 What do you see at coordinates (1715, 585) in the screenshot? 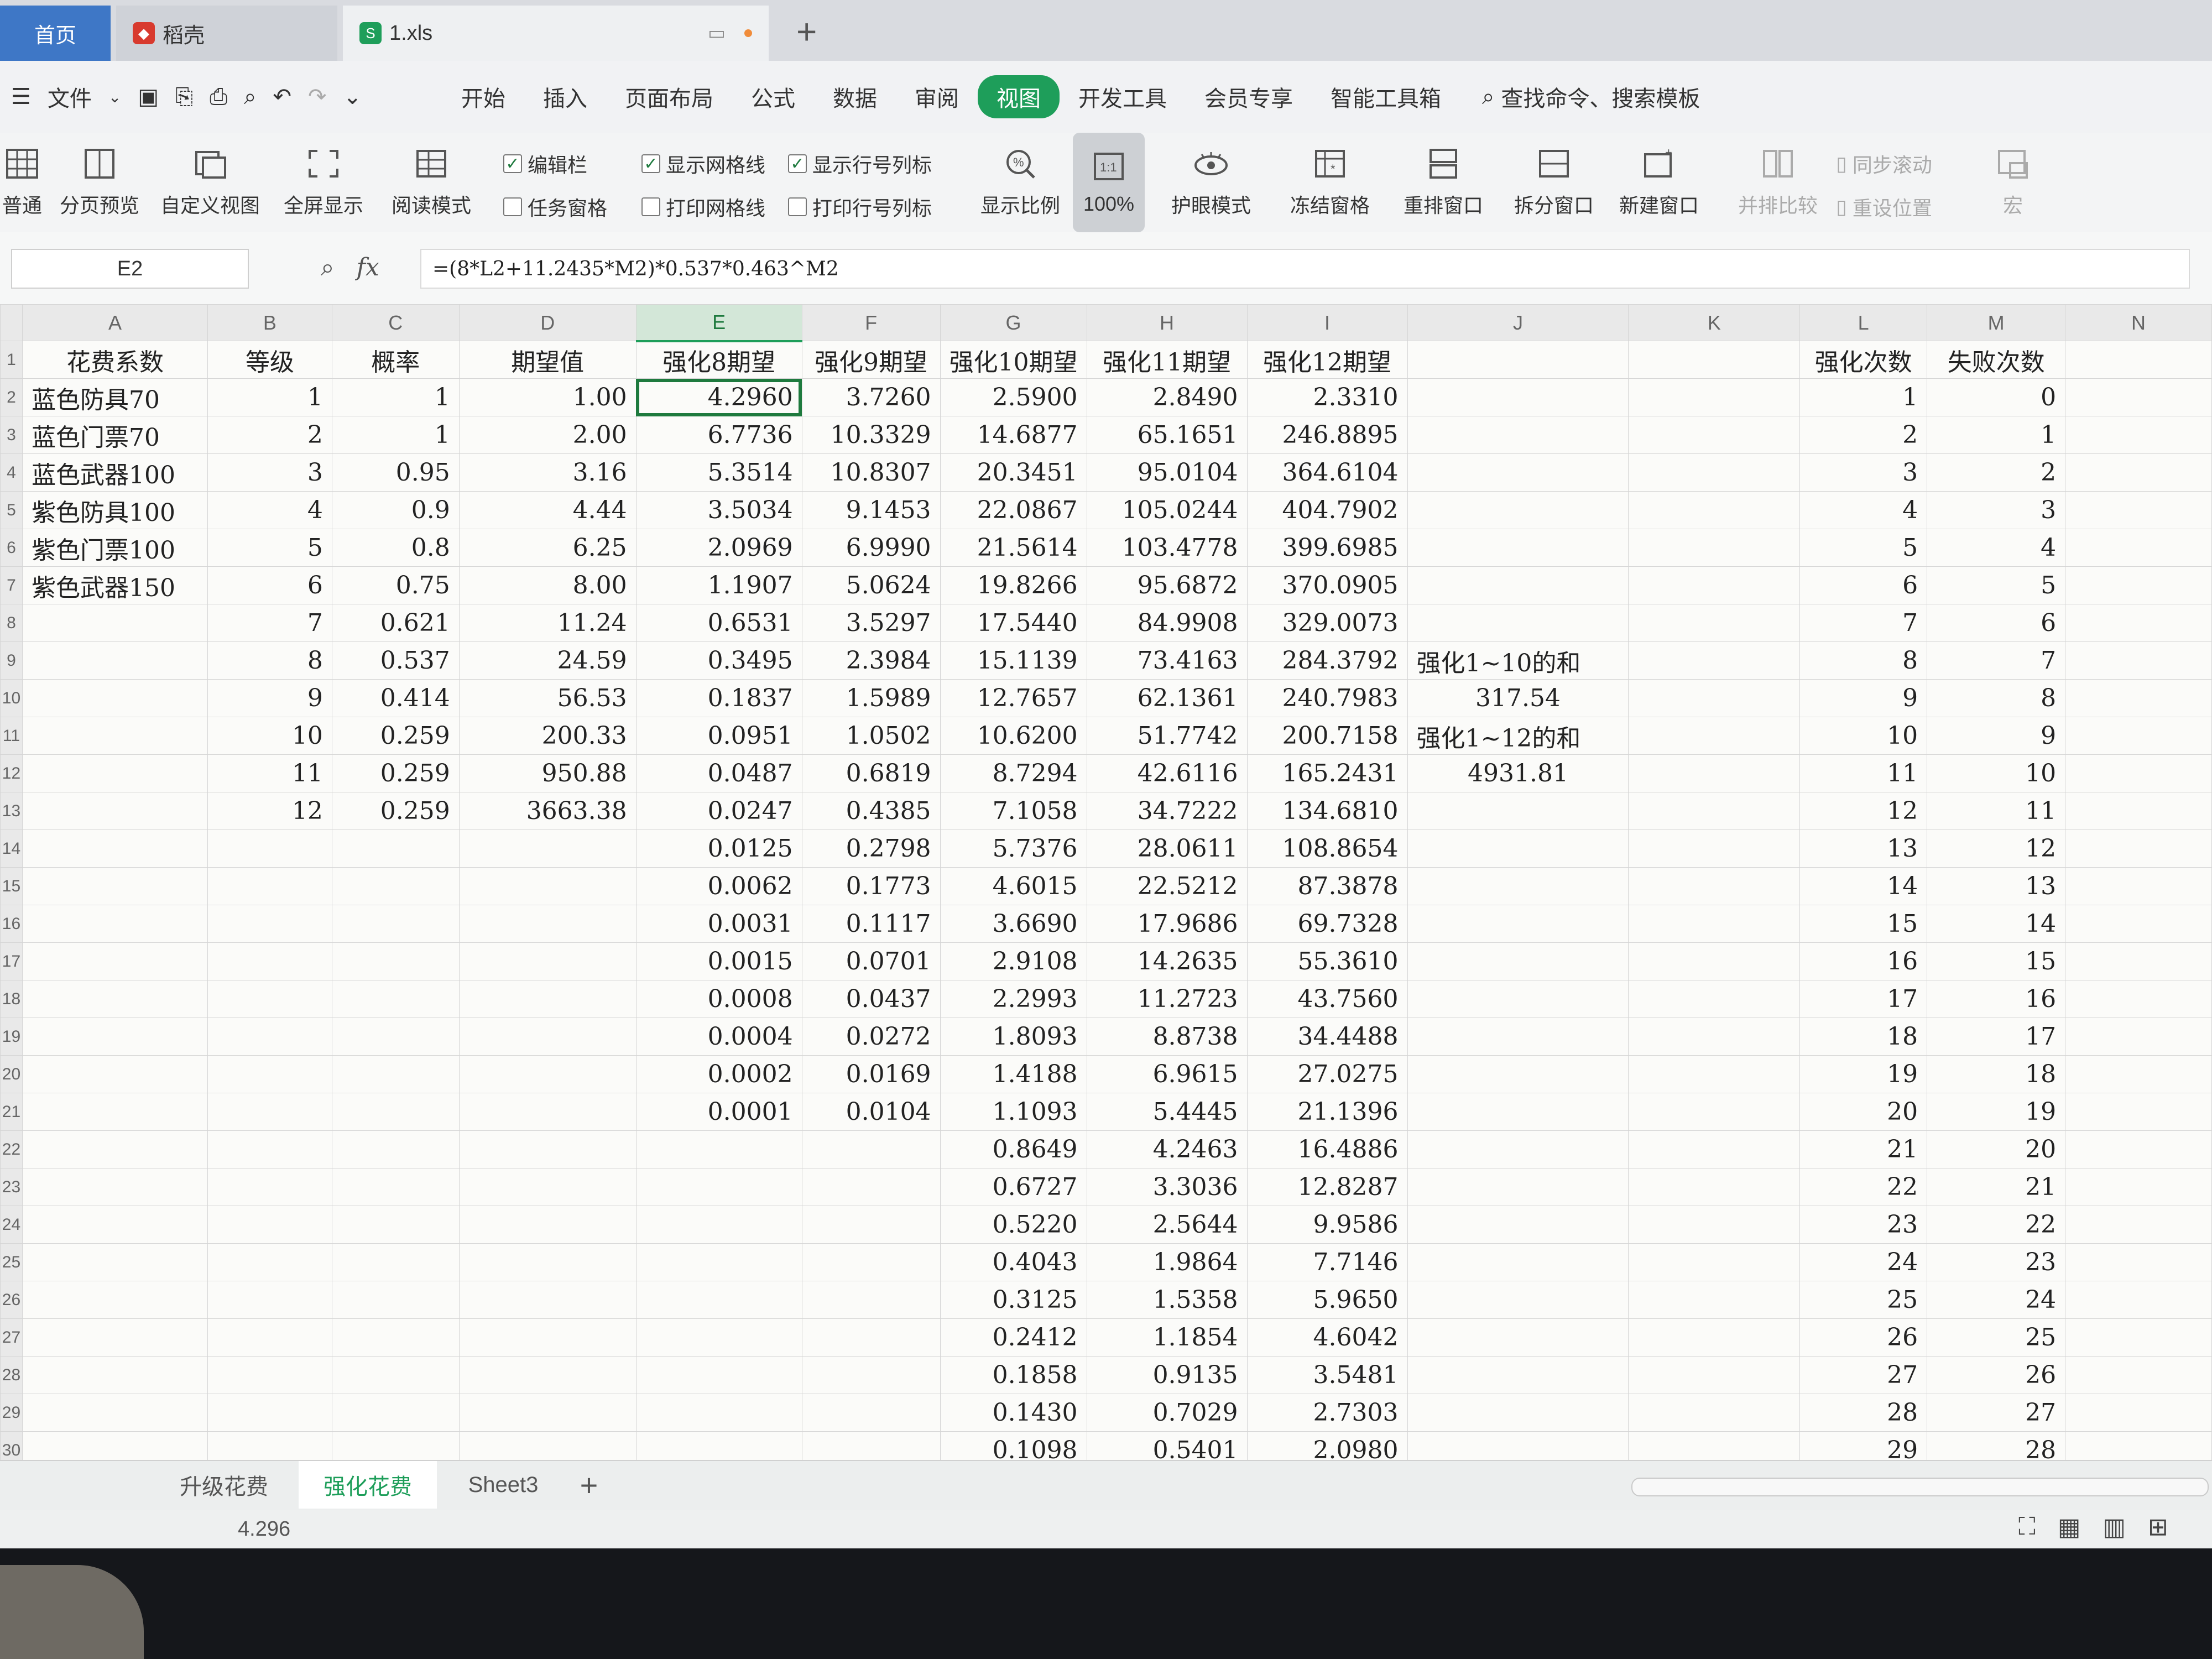
I see `cell-k7` at bounding box center [1715, 585].